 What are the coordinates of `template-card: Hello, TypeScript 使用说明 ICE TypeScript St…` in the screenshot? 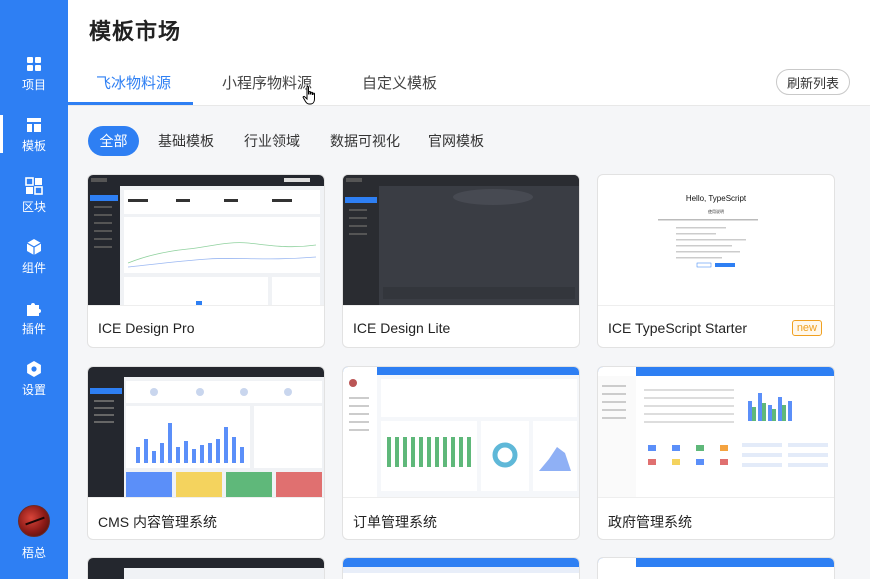 It's located at (716, 261).